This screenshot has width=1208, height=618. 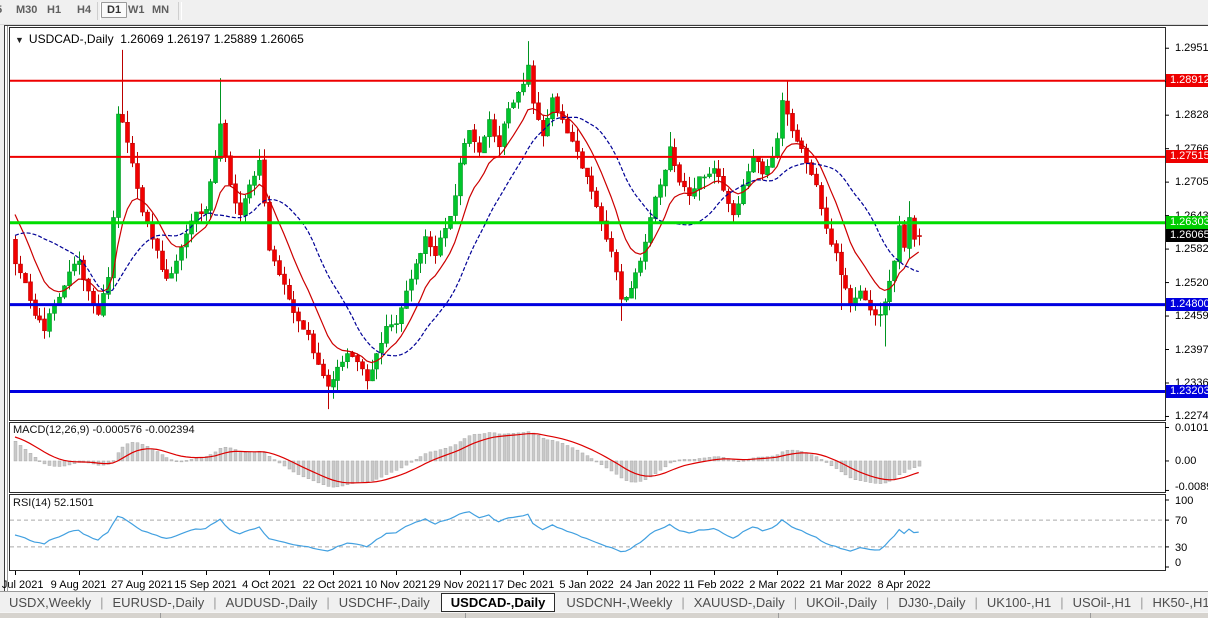 What do you see at coordinates (50, 602) in the screenshot?
I see `tab-usdx-weekly: USDX,Weekly` at bounding box center [50, 602].